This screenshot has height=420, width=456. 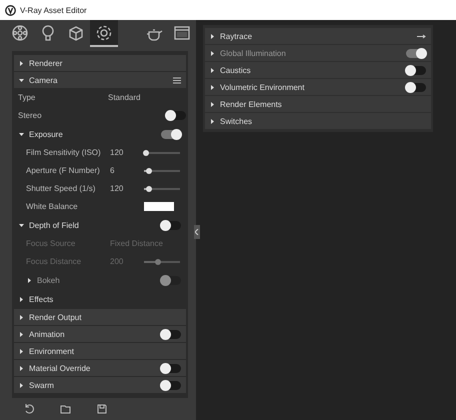 I want to click on number-field: 6, so click(x=127, y=170).